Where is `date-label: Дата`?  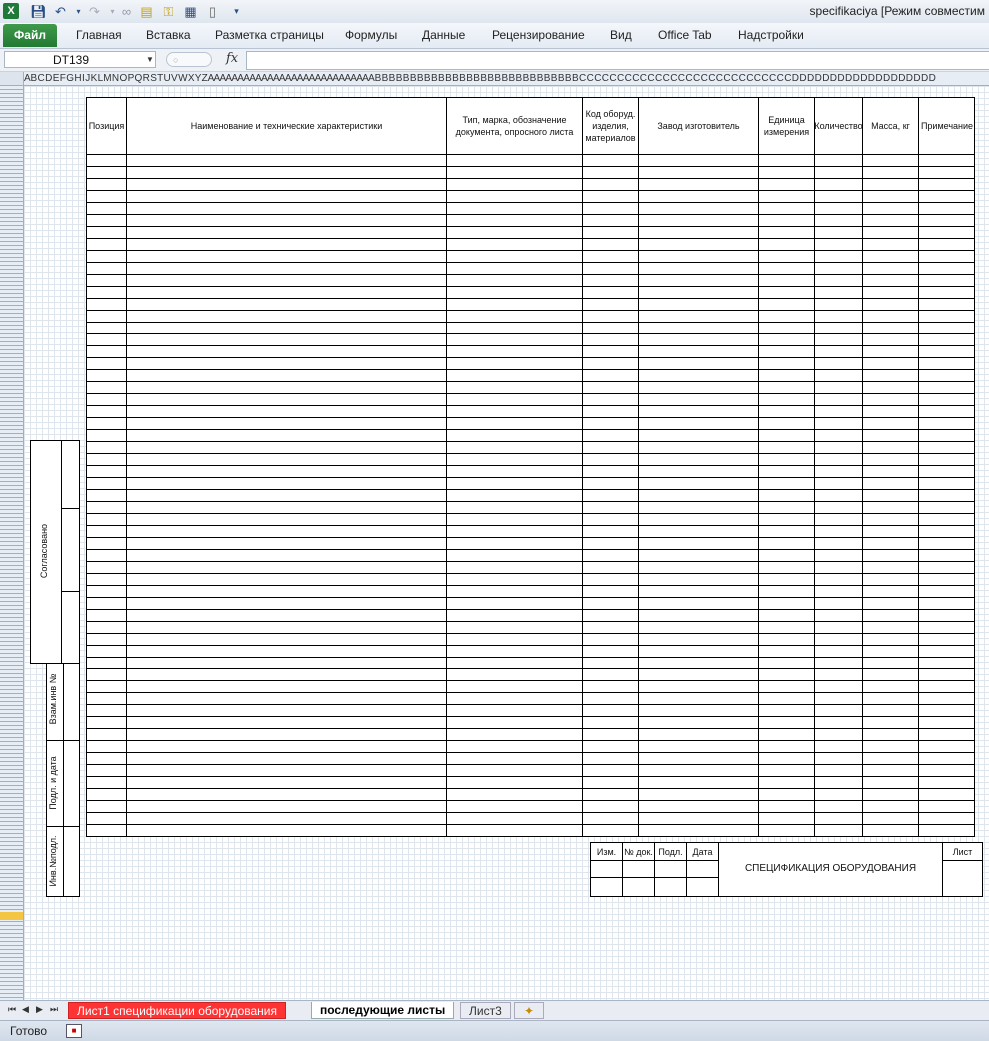 date-label: Дата is located at coordinates (702, 852).